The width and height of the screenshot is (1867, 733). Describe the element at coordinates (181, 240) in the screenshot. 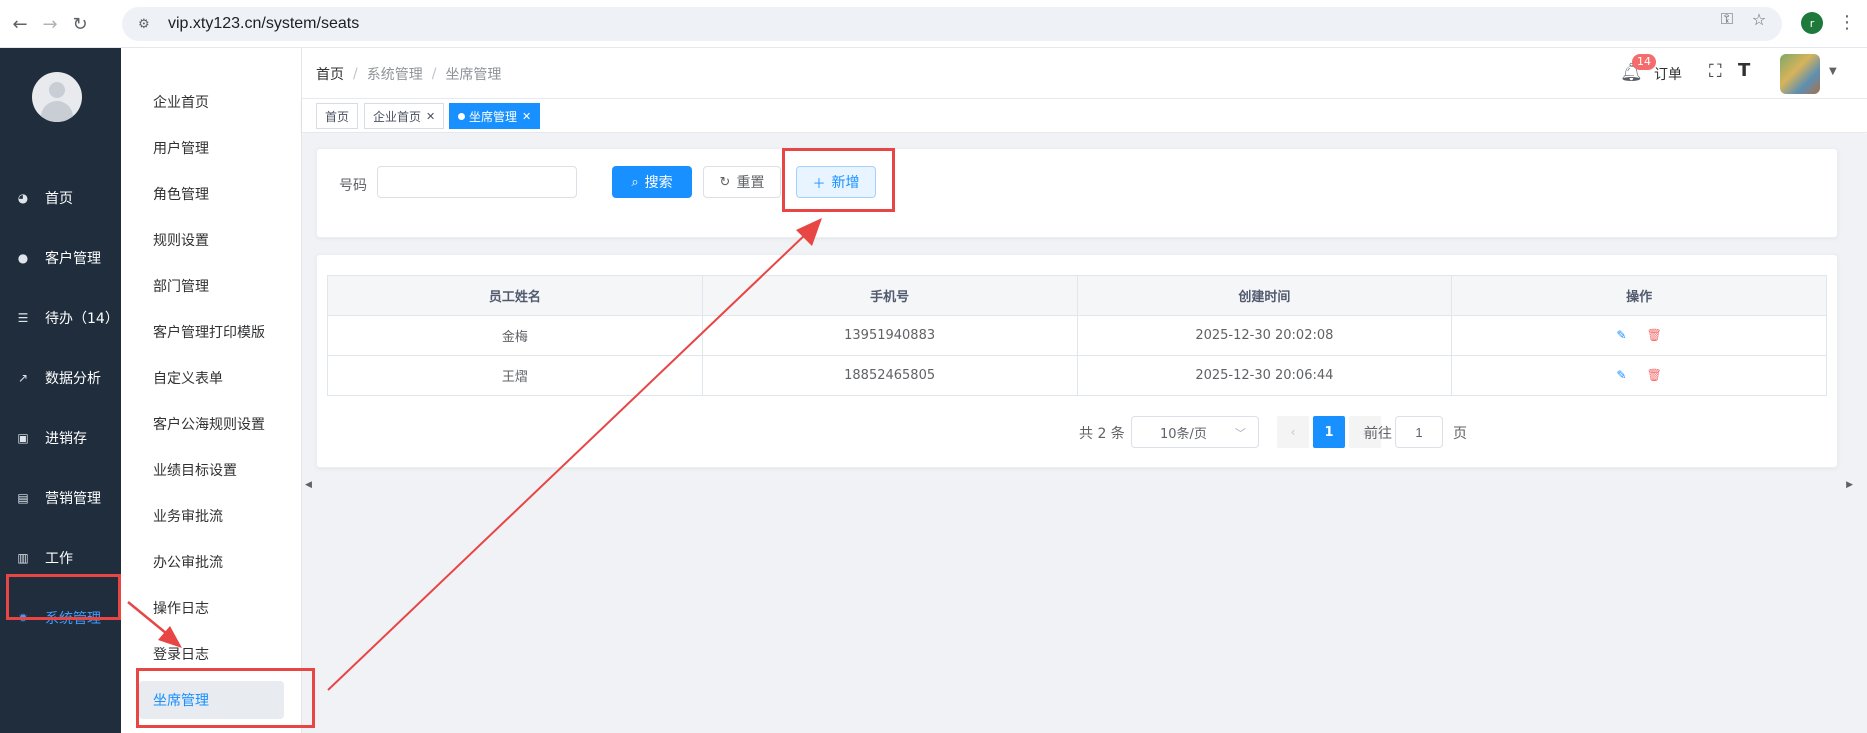

I see `submenu-item: 规则设置` at that location.